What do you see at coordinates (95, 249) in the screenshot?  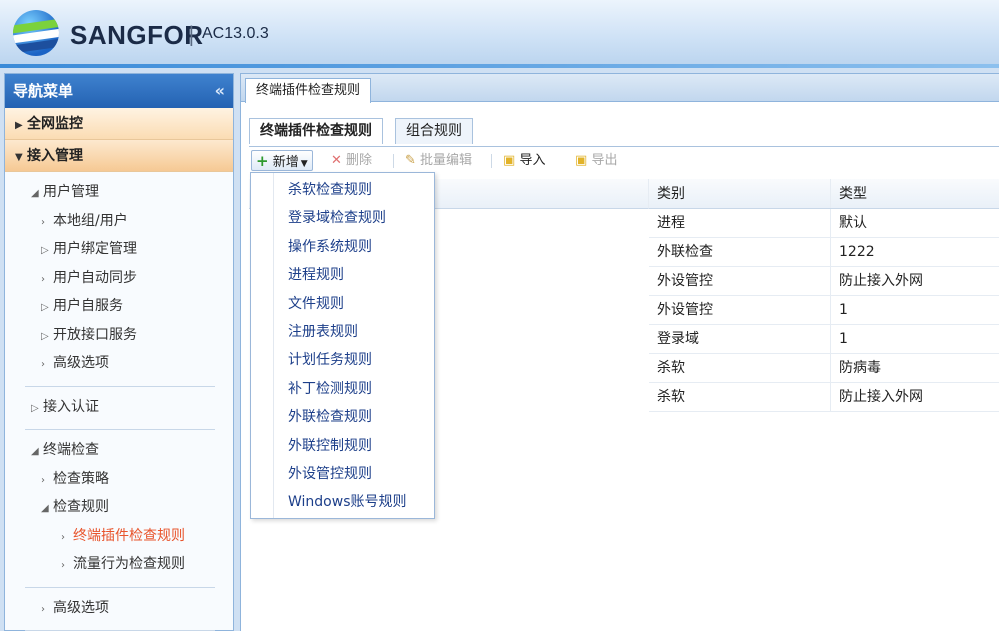 I see `tree-label: 用户绑定管理` at bounding box center [95, 249].